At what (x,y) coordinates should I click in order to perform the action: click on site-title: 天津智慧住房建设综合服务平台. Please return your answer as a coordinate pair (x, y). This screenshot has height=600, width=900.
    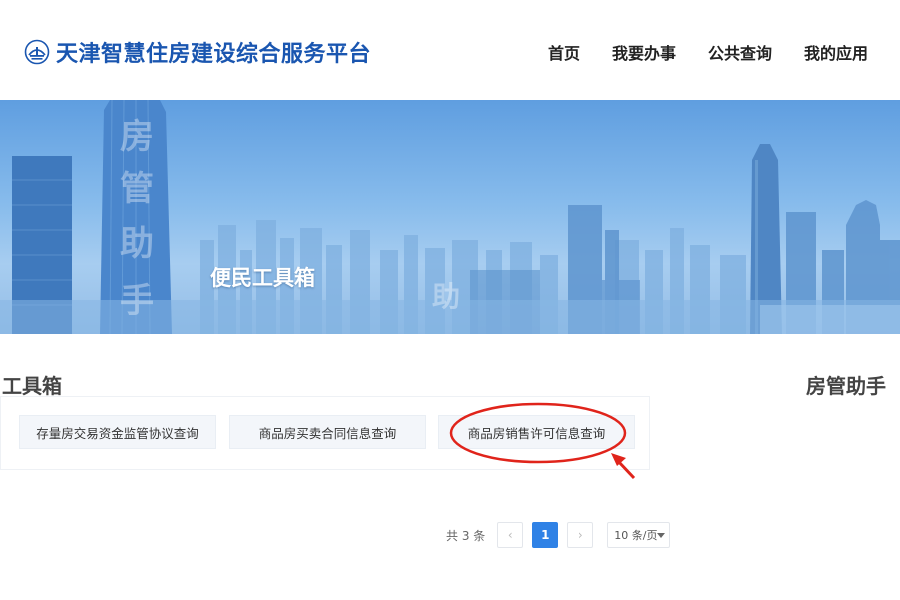
    Looking at the image, I should click on (214, 54).